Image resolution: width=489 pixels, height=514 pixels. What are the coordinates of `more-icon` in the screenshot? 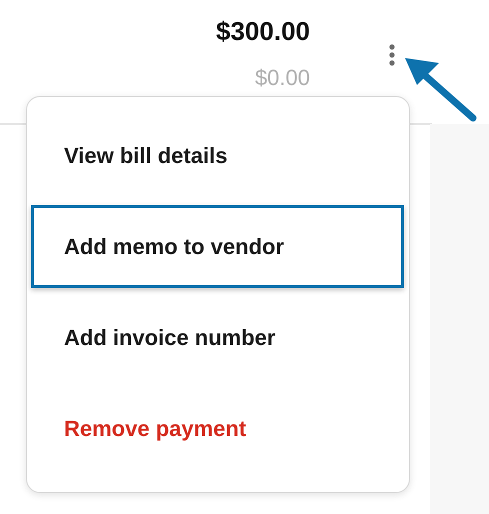 It's located at (392, 55).